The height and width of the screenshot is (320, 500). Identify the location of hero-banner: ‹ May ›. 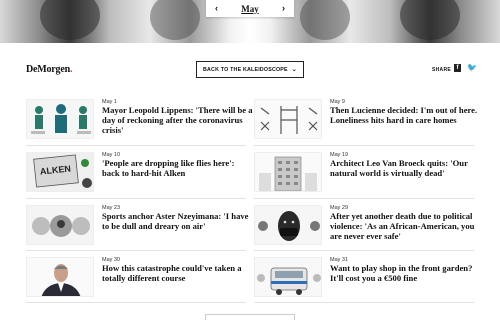
(250, 21).